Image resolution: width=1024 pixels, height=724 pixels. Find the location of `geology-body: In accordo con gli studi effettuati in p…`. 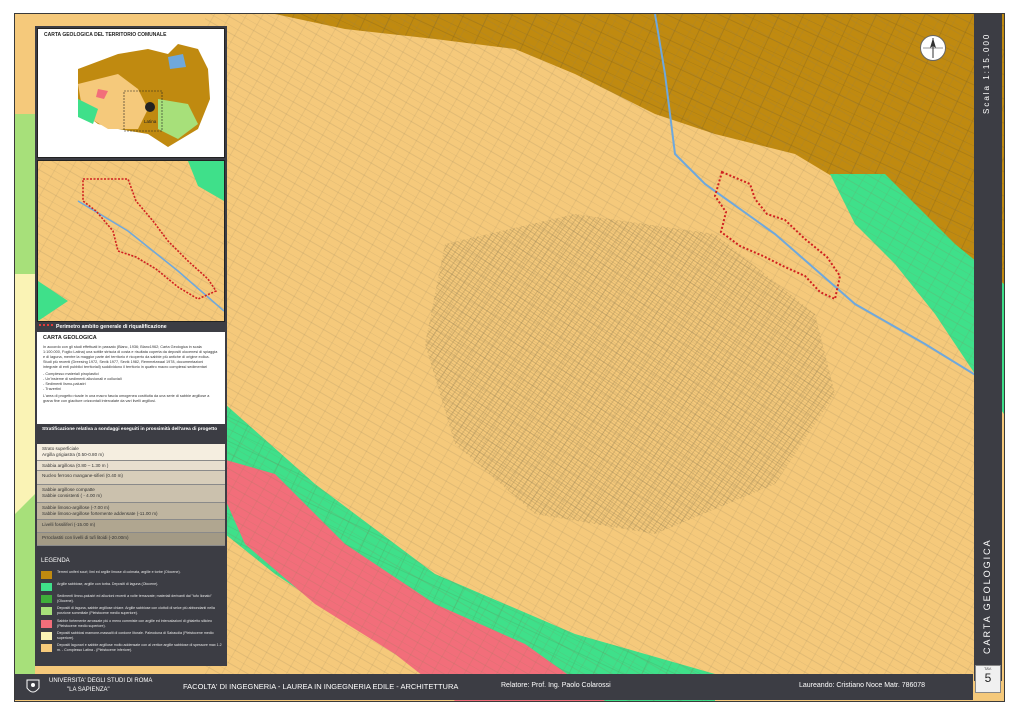

geology-body: In accordo con gli studi effettuati in p… is located at coordinates (130, 357).